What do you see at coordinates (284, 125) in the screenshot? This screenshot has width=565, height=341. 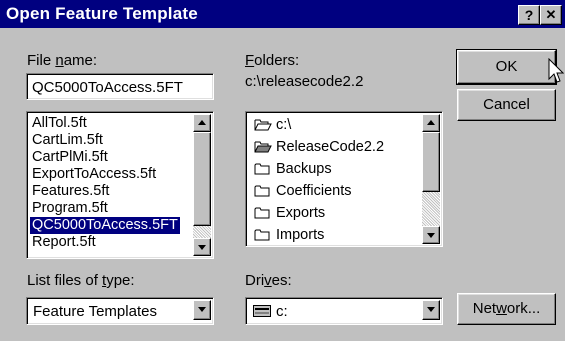 I see `folder-tree-item-label: c:\` at bounding box center [284, 125].